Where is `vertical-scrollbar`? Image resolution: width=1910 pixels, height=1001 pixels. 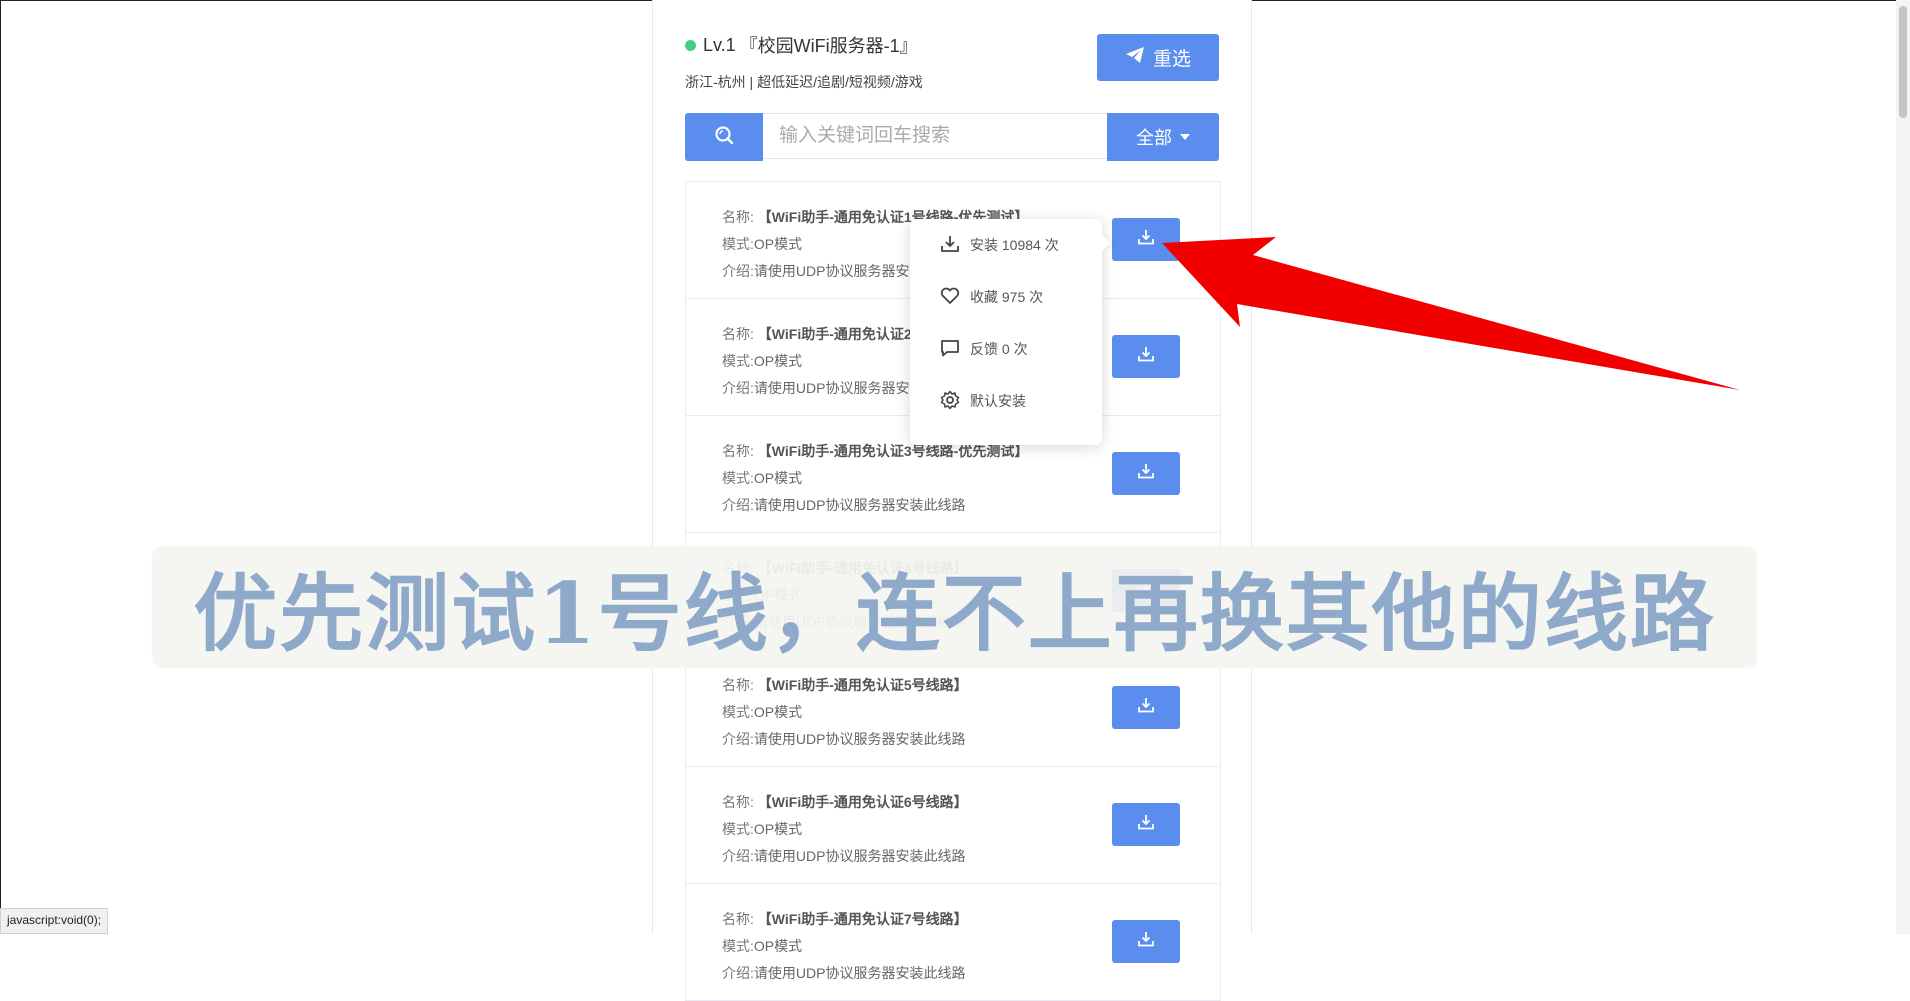
vertical-scrollbar is located at coordinates (1903, 467).